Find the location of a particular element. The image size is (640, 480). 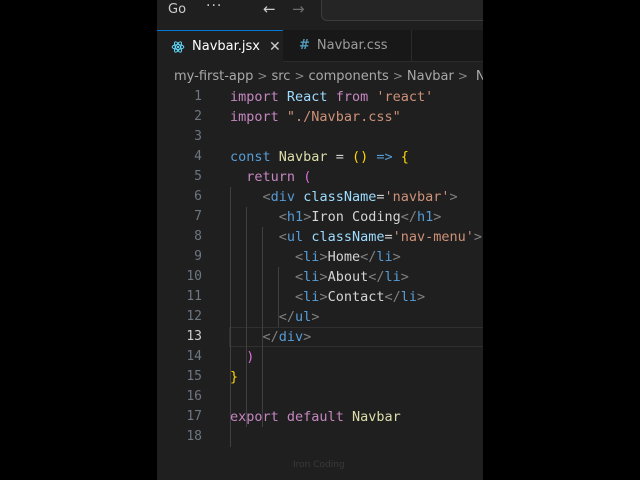

line-number: 2 is located at coordinates (198, 116).